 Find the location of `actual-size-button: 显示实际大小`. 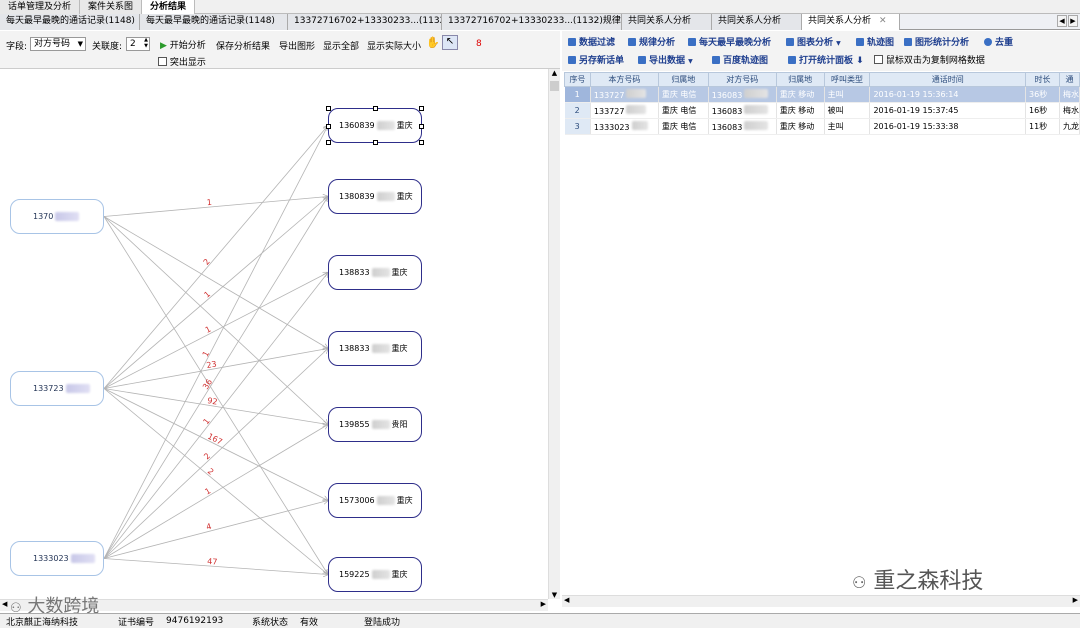

actual-size-button: 显示实际大小 is located at coordinates (394, 45).